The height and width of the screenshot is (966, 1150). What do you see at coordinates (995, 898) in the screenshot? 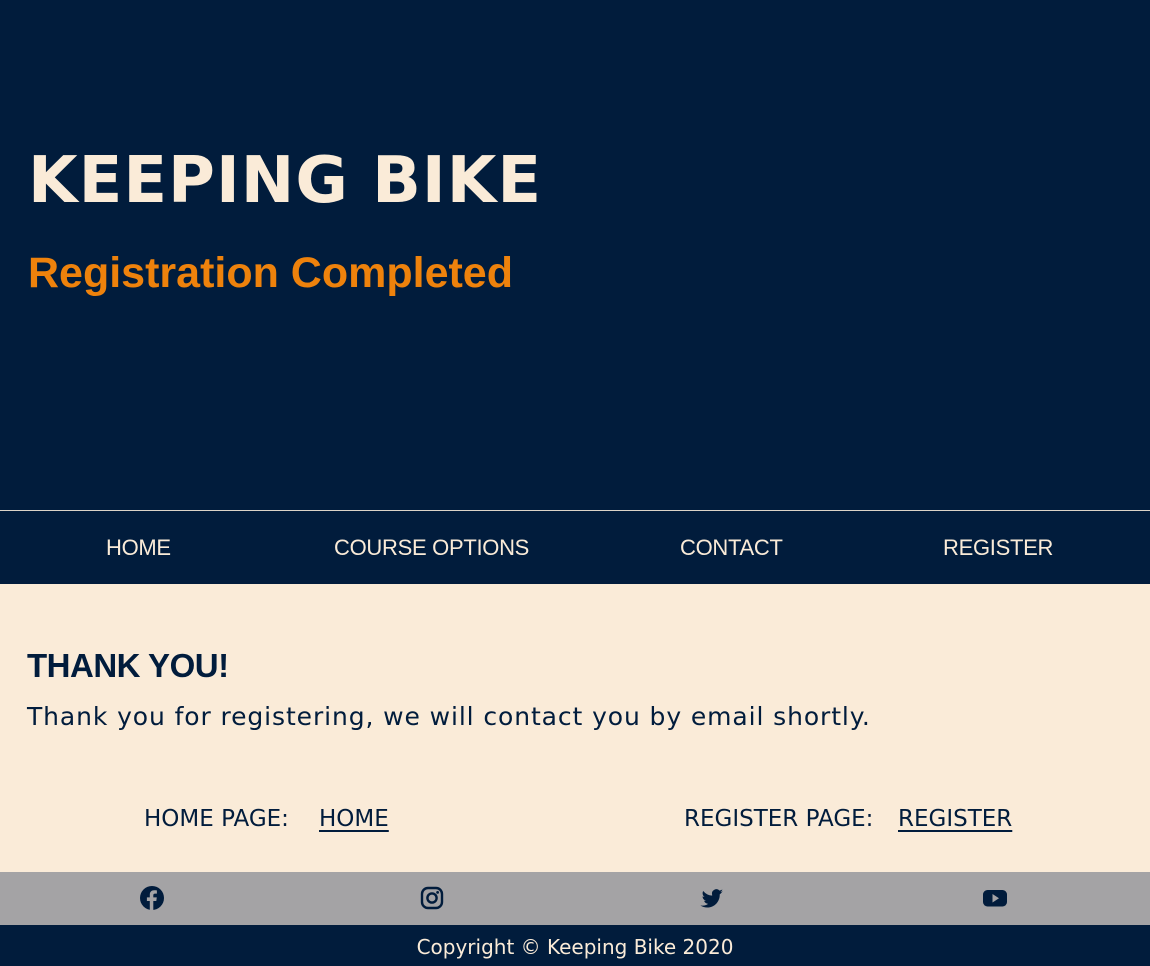
I see `youtube-icon` at bounding box center [995, 898].